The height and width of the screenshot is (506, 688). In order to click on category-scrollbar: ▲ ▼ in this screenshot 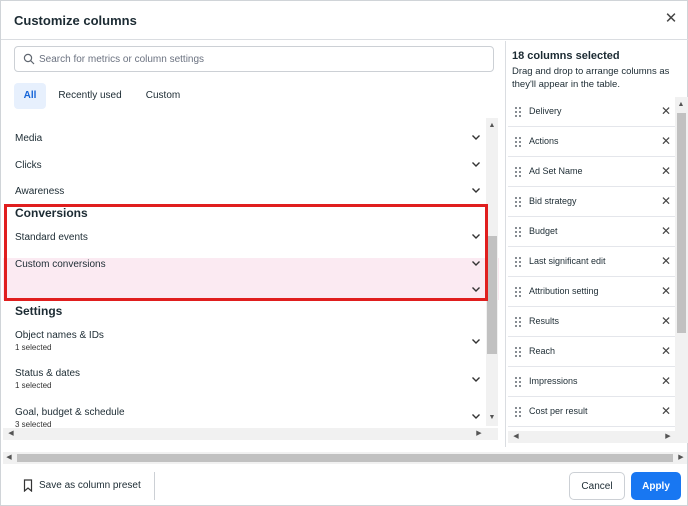, I will do `click(492, 272)`.